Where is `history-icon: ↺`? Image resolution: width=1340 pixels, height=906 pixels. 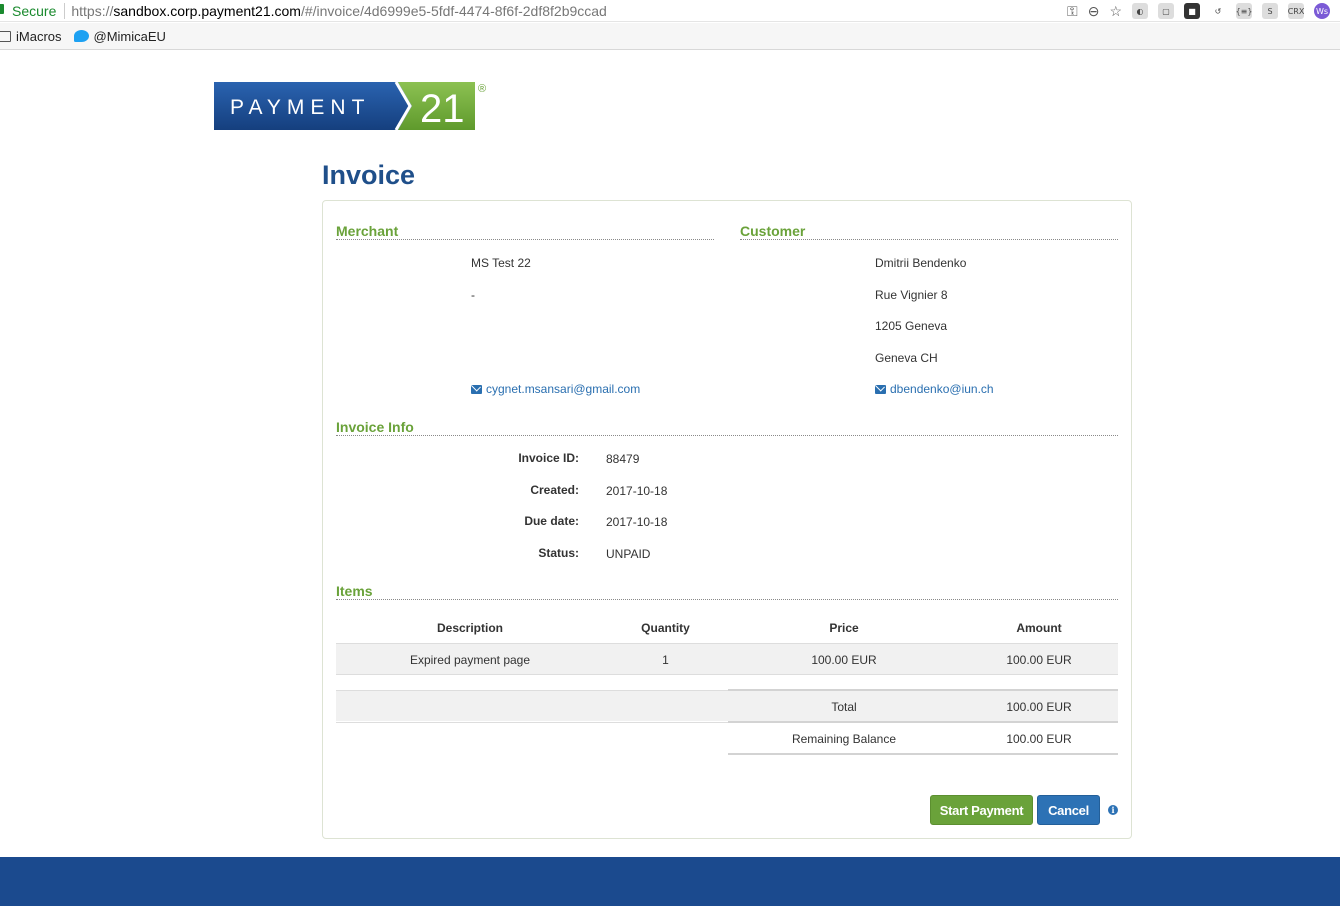
history-icon: ↺ is located at coordinates (1218, 11).